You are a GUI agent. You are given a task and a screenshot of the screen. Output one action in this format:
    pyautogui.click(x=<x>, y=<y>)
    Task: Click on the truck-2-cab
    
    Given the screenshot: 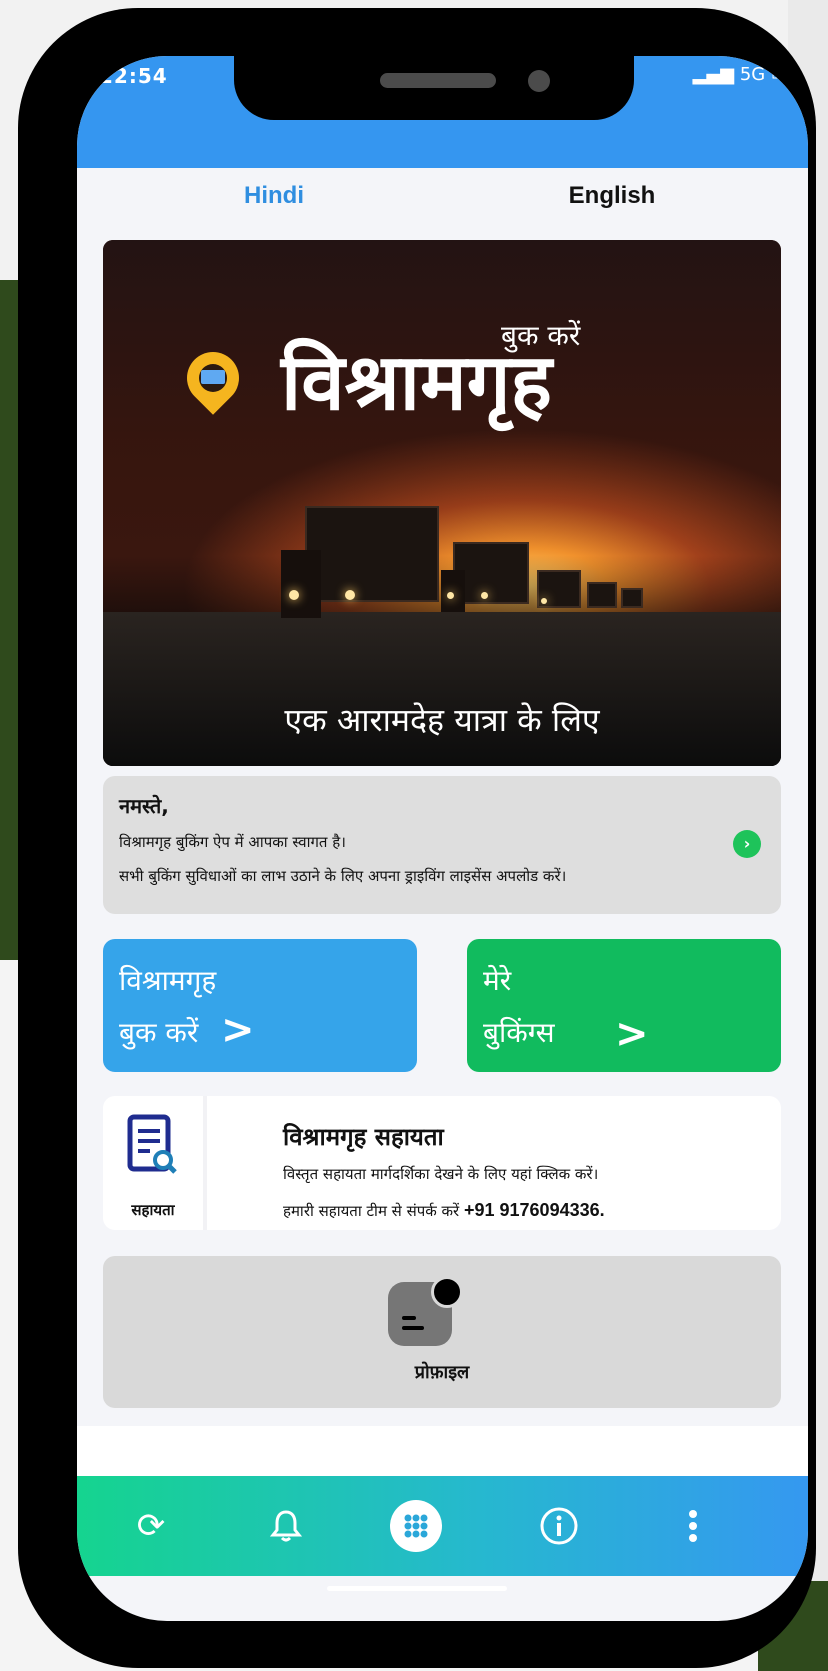 What is the action you would take?
    pyautogui.click(x=453, y=591)
    